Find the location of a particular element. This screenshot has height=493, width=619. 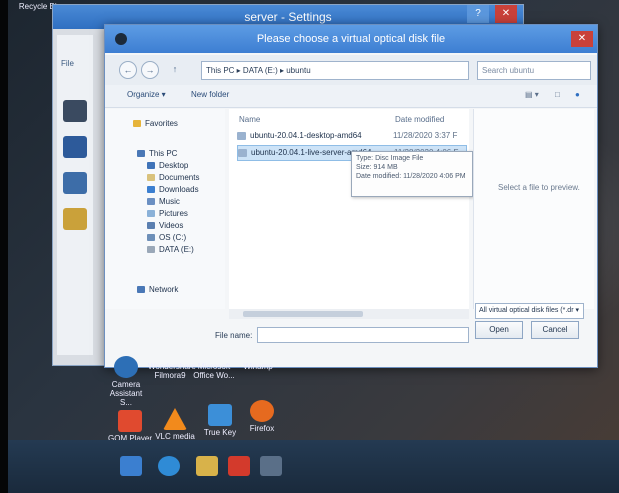

start-button is located at coordinates (131, 466).